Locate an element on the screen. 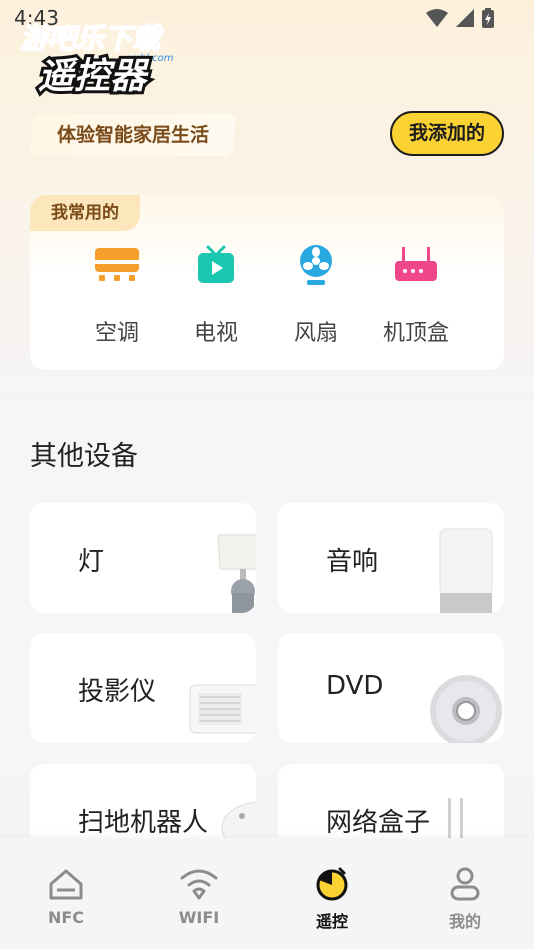 The width and height of the screenshot is (534, 949). device-label: 投影仪 is located at coordinates (117, 692).